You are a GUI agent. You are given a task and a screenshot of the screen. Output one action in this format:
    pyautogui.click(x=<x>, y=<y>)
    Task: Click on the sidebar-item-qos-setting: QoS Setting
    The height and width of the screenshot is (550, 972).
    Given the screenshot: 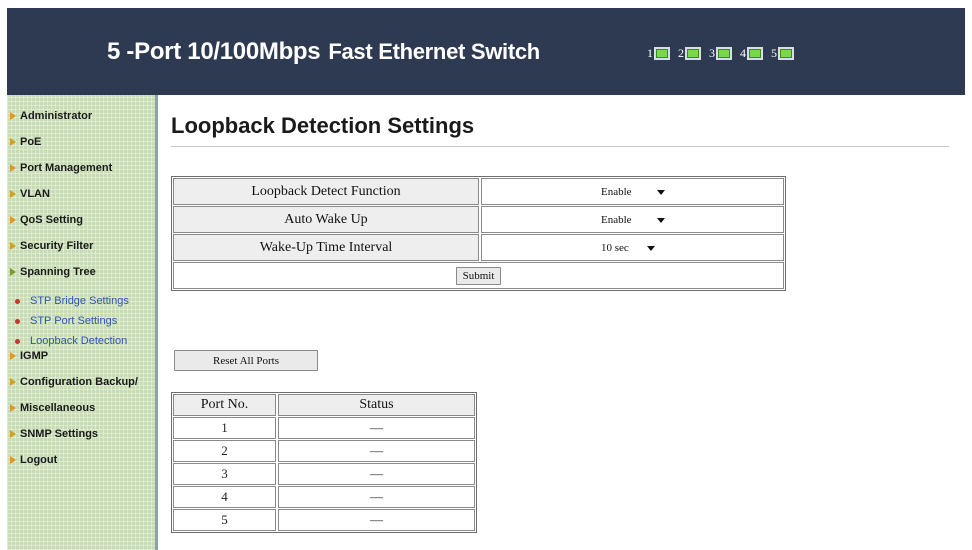 What is the action you would take?
    pyautogui.click(x=46, y=220)
    